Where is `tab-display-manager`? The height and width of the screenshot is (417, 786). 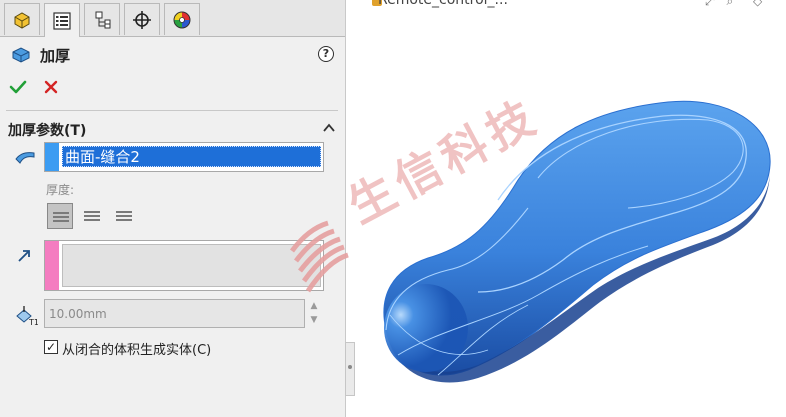 tab-display-manager is located at coordinates (182, 19).